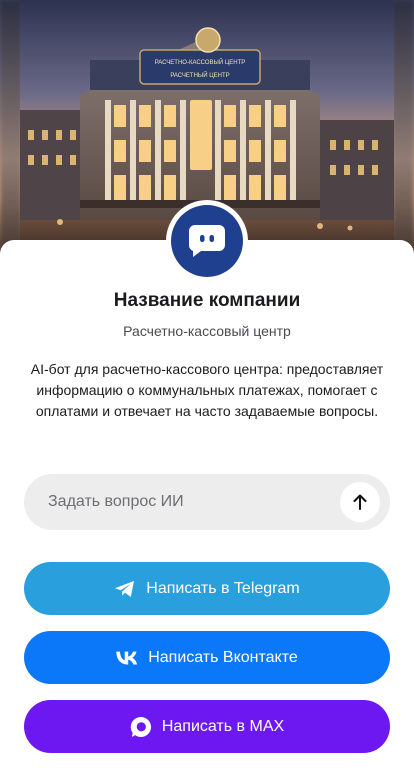 The width and height of the screenshot is (414, 770). I want to click on arrow-up-icon, so click(360, 502).